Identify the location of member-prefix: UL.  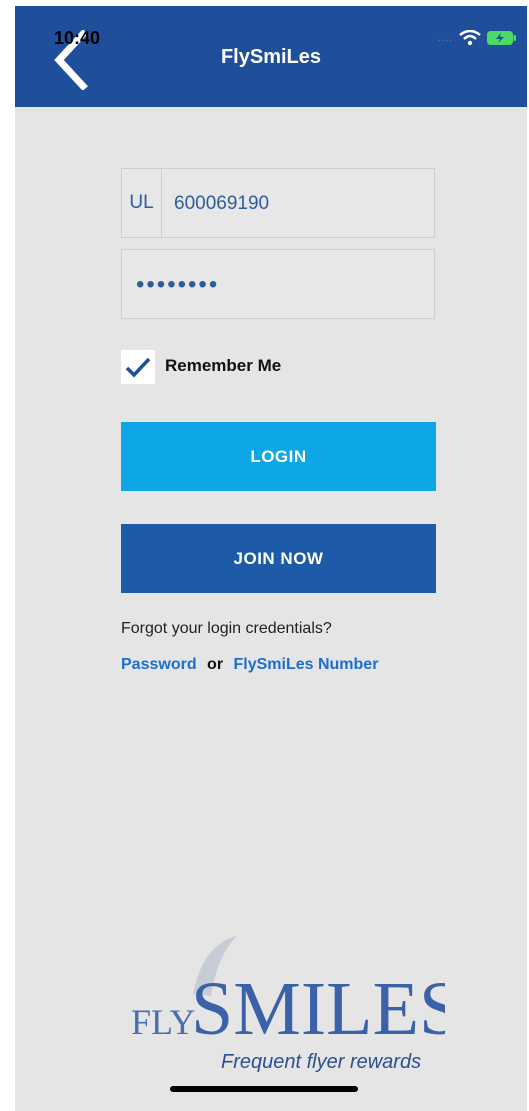
(142, 203).